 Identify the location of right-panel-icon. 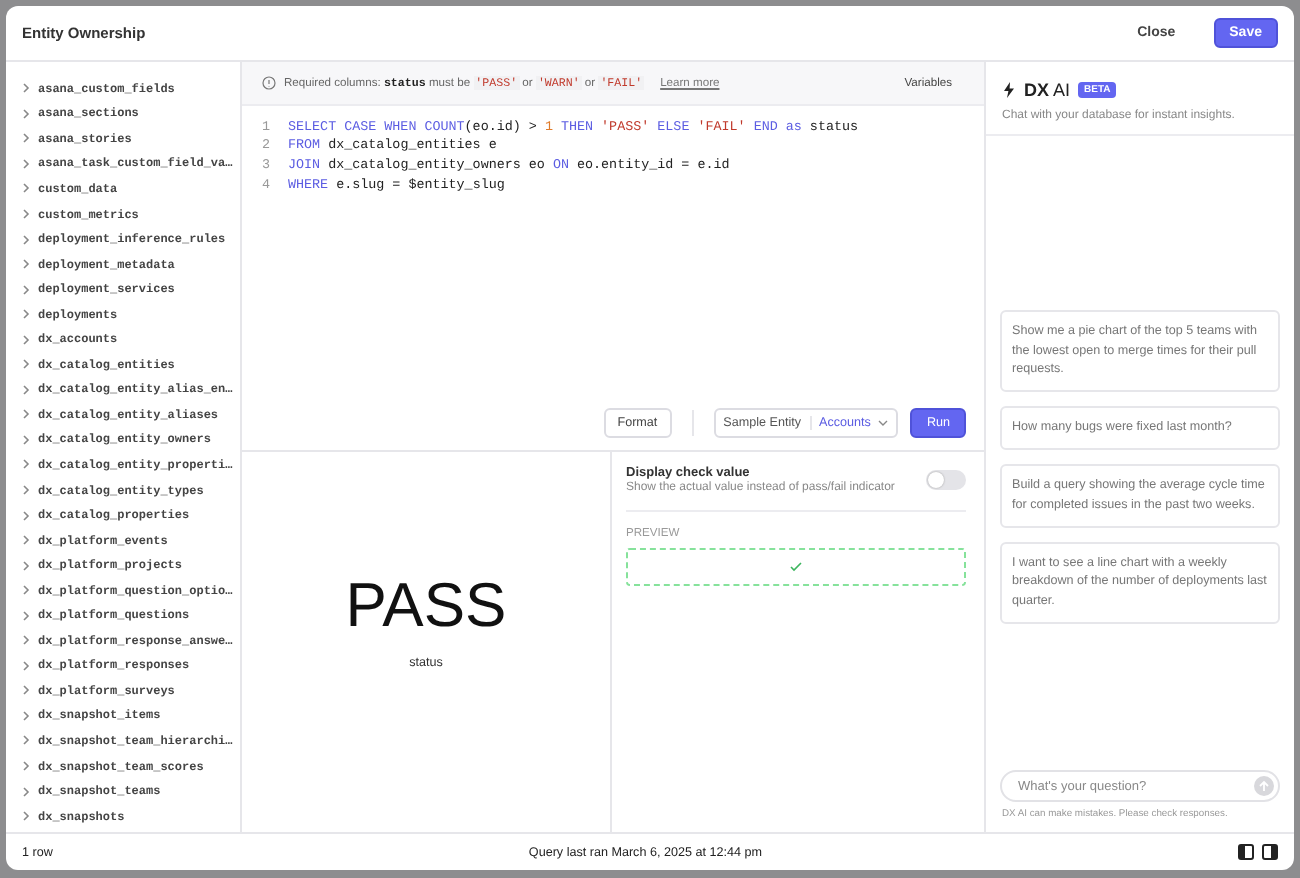
(1270, 852).